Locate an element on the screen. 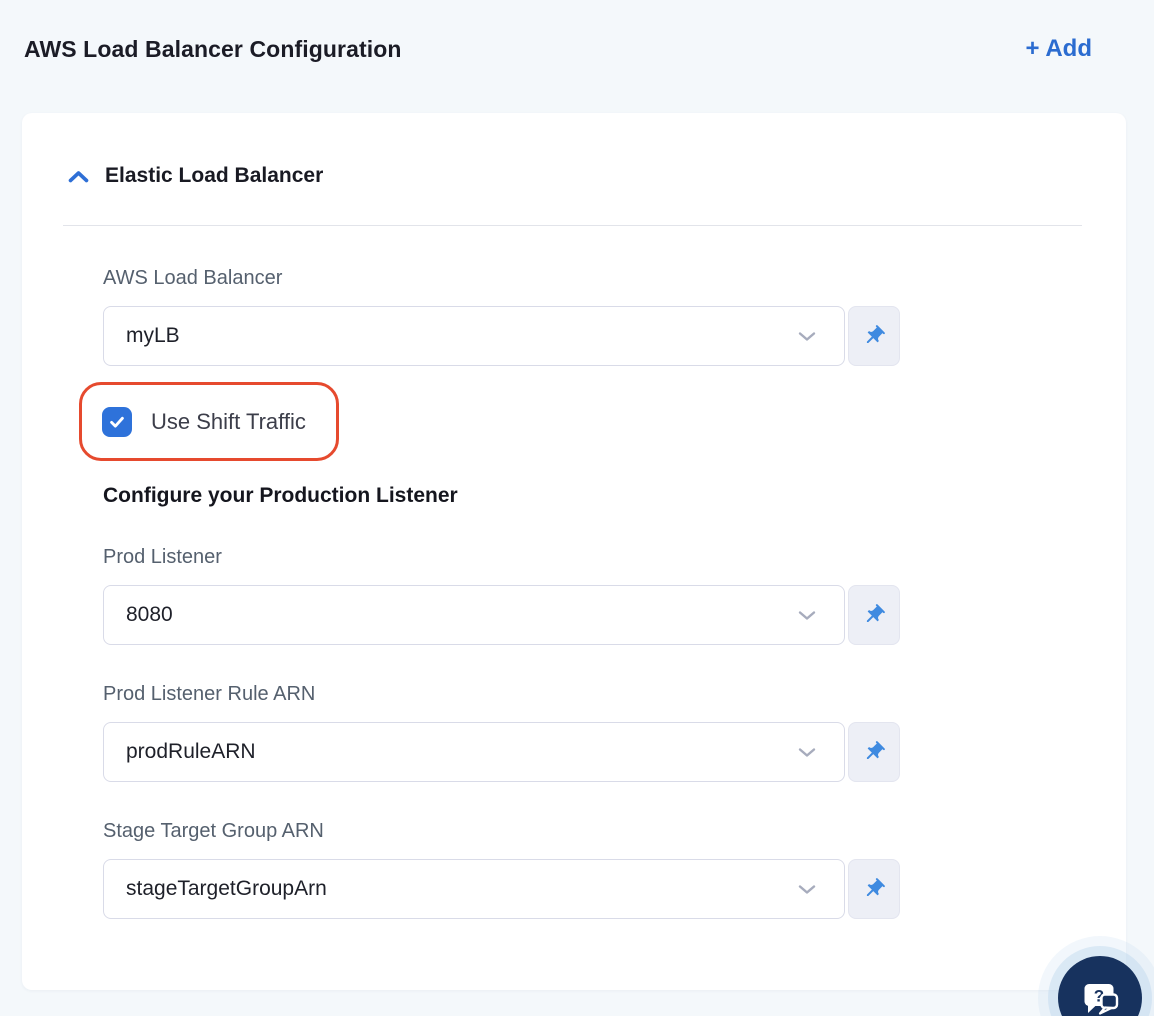 This screenshot has width=1154, height=1016. stage-target-group-arn-select: stageTargetGroupArn is located at coordinates (474, 889).